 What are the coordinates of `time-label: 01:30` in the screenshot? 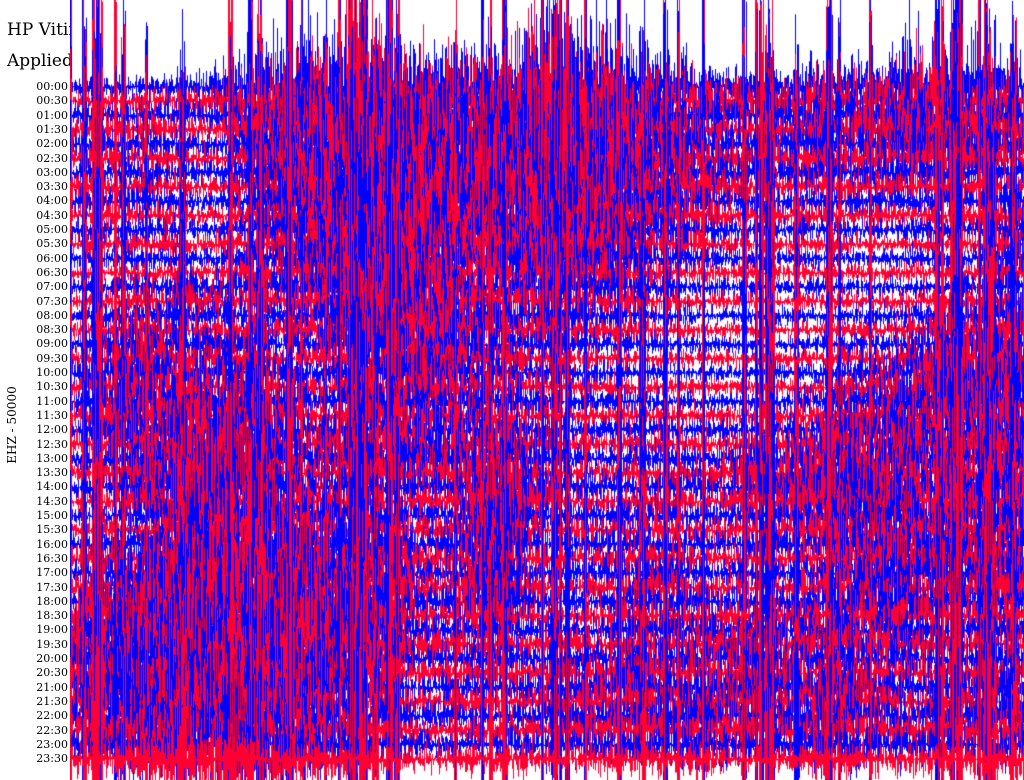 It's located at (52, 129).